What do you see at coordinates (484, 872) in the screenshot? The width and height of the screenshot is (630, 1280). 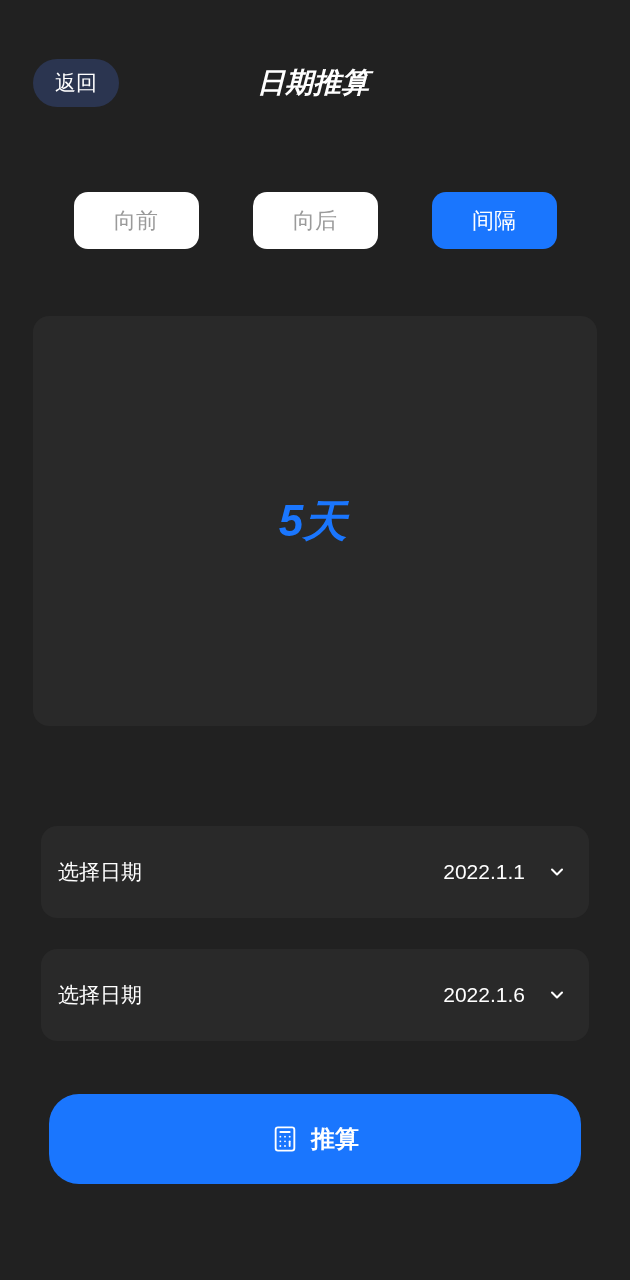 I see `date-value: 2022.1.1` at bounding box center [484, 872].